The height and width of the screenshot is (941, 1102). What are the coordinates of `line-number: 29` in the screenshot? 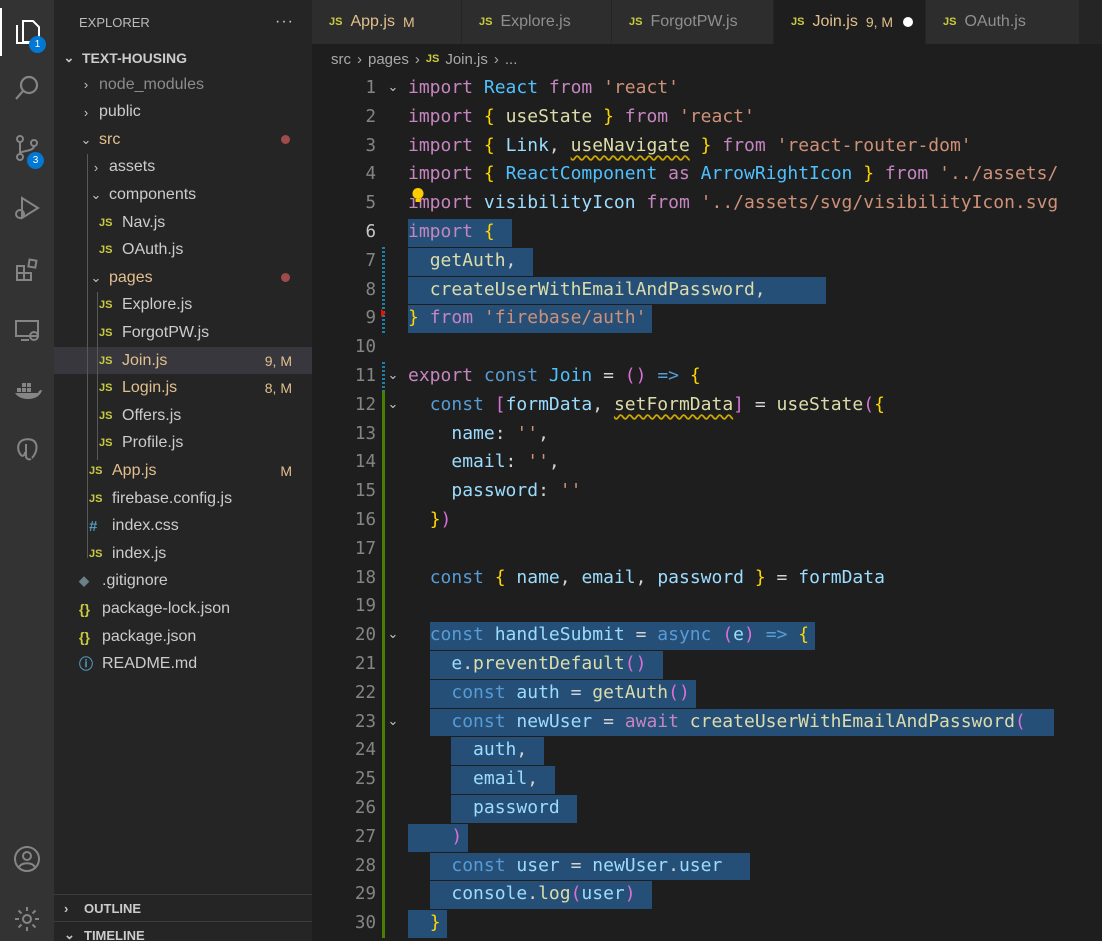 It's located at (365, 894).